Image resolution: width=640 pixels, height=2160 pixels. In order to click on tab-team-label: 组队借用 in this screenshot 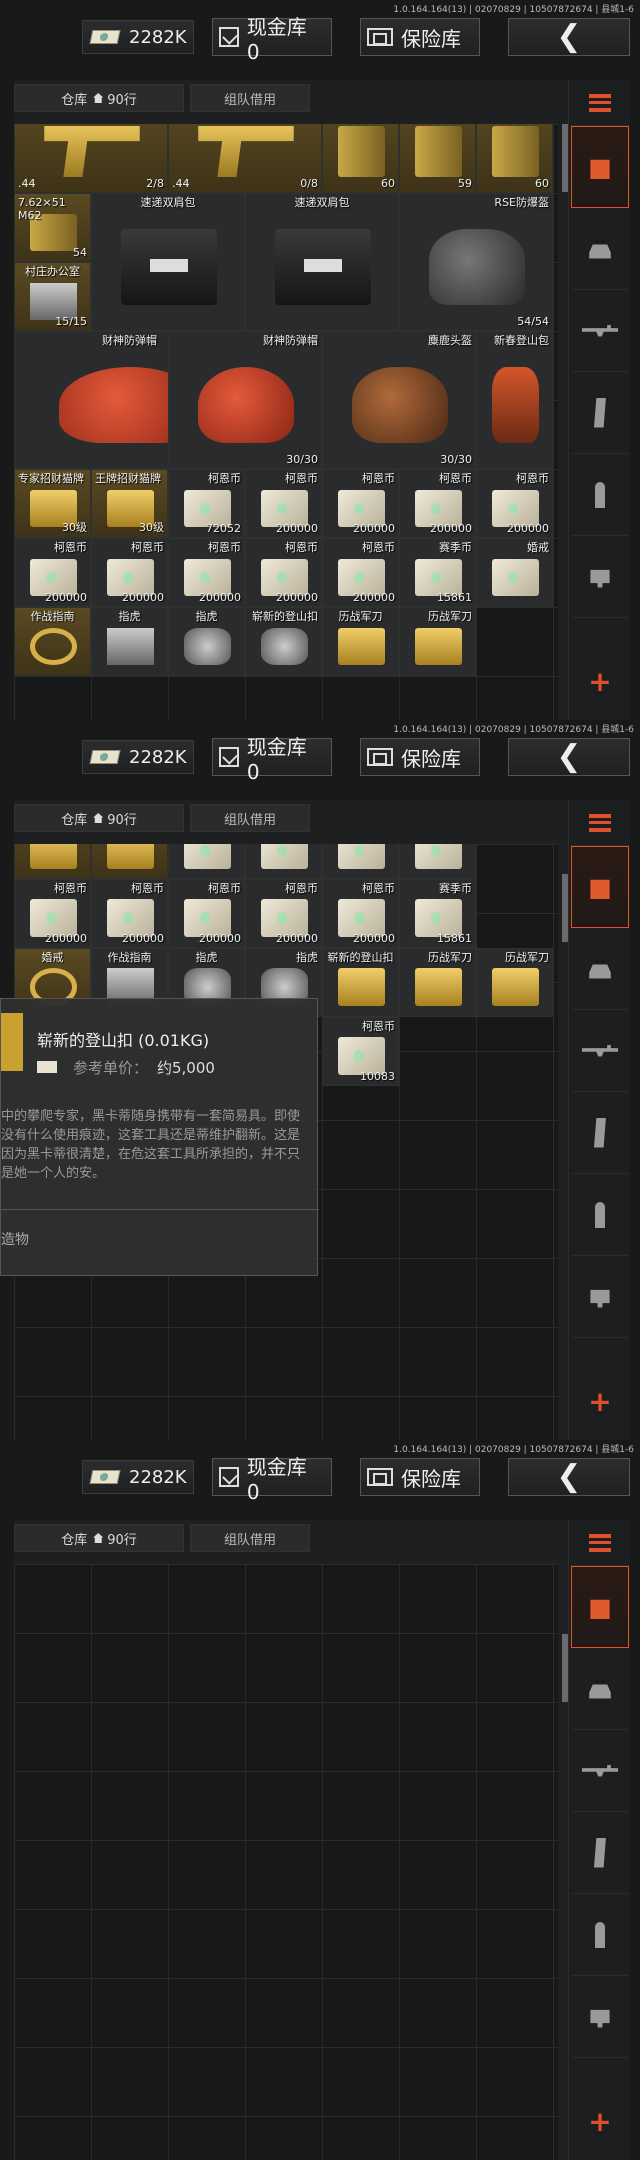, I will do `click(249, 1540)`.